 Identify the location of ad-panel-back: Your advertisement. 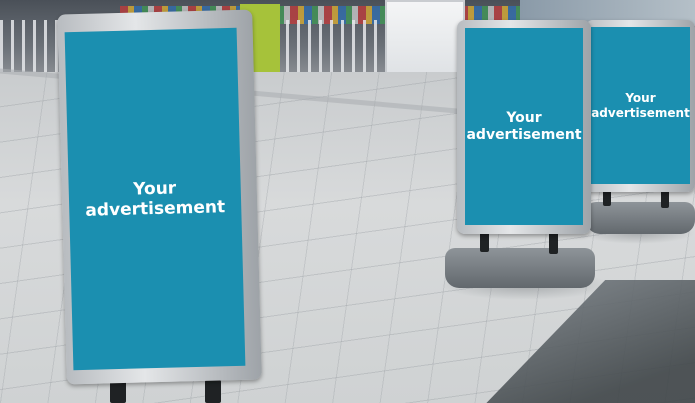
(640, 105).